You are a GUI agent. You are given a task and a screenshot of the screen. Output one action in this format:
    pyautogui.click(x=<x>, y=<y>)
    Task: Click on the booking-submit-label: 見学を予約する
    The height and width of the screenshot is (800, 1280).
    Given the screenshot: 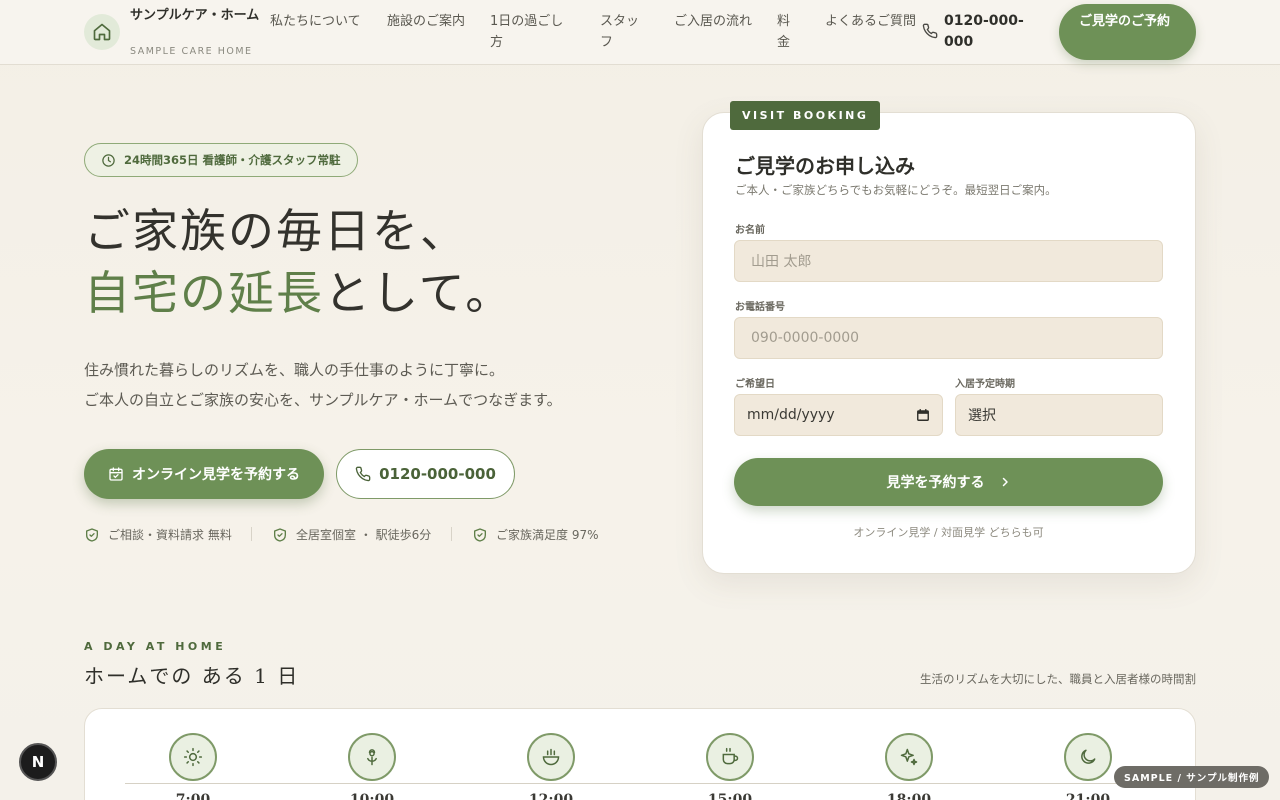 What is the action you would take?
    pyautogui.click(x=935, y=483)
    